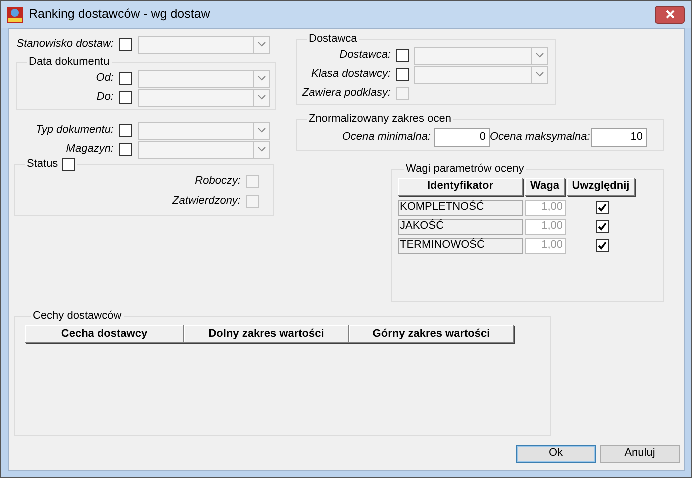 The height and width of the screenshot is (478, 692). What do you see at coordinates (104, 334) in the screenshot?
I see `column-header: Cecha dostawcy` at bounding box center [104, 334].